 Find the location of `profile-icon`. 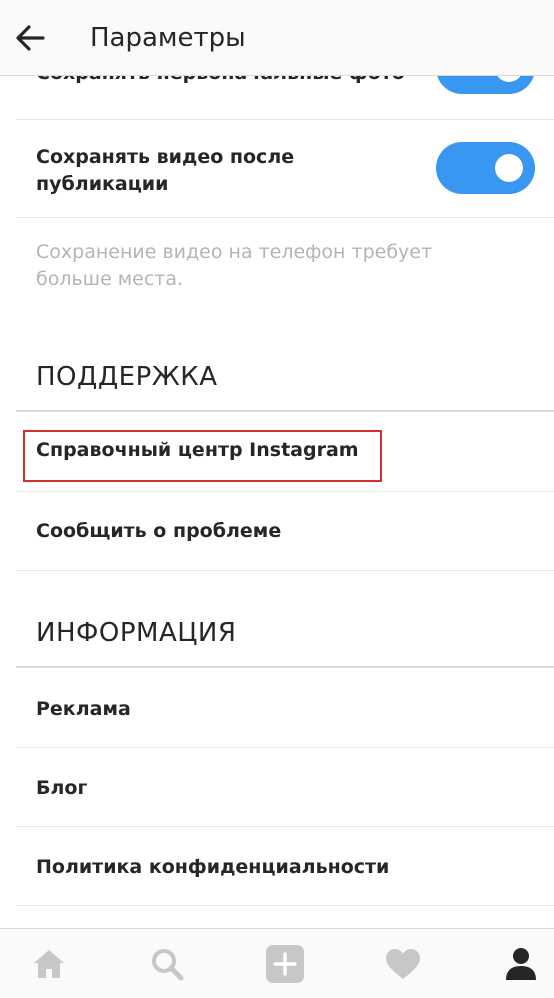

profile-icon is located at coordinates (521, 964).